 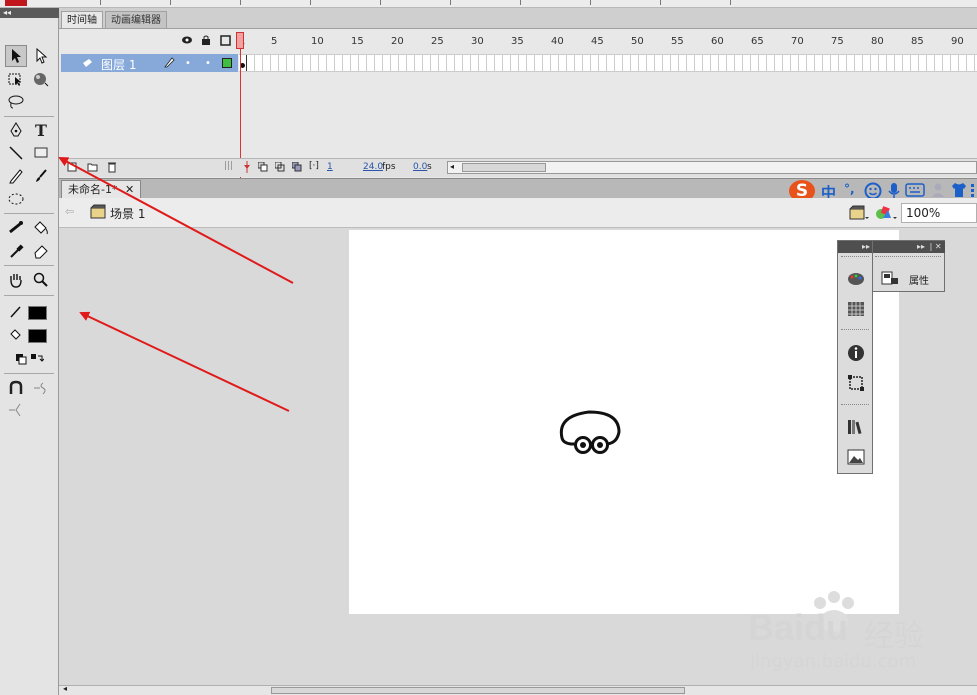 What do you see at coordinates (862, 631) in the screenshot?
I see `baidu-watermark: Baidu 经验 jingyan.baidu.com` at bounding box center [862, 631].